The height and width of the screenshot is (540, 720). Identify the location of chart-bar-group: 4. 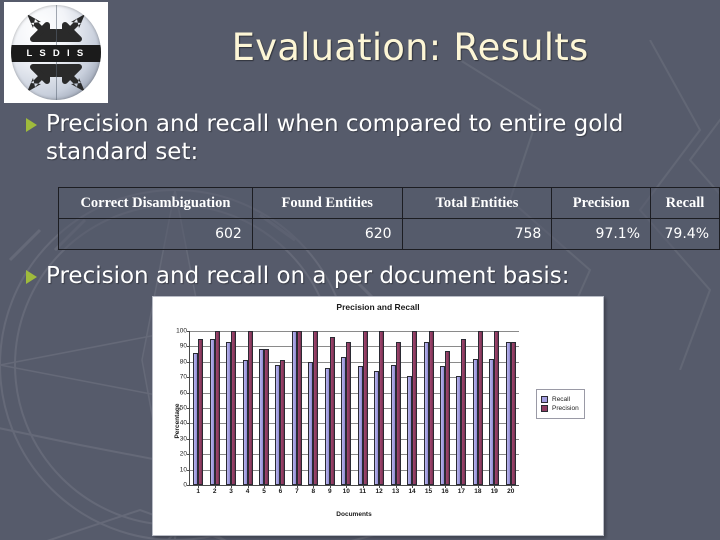
(247, 413).